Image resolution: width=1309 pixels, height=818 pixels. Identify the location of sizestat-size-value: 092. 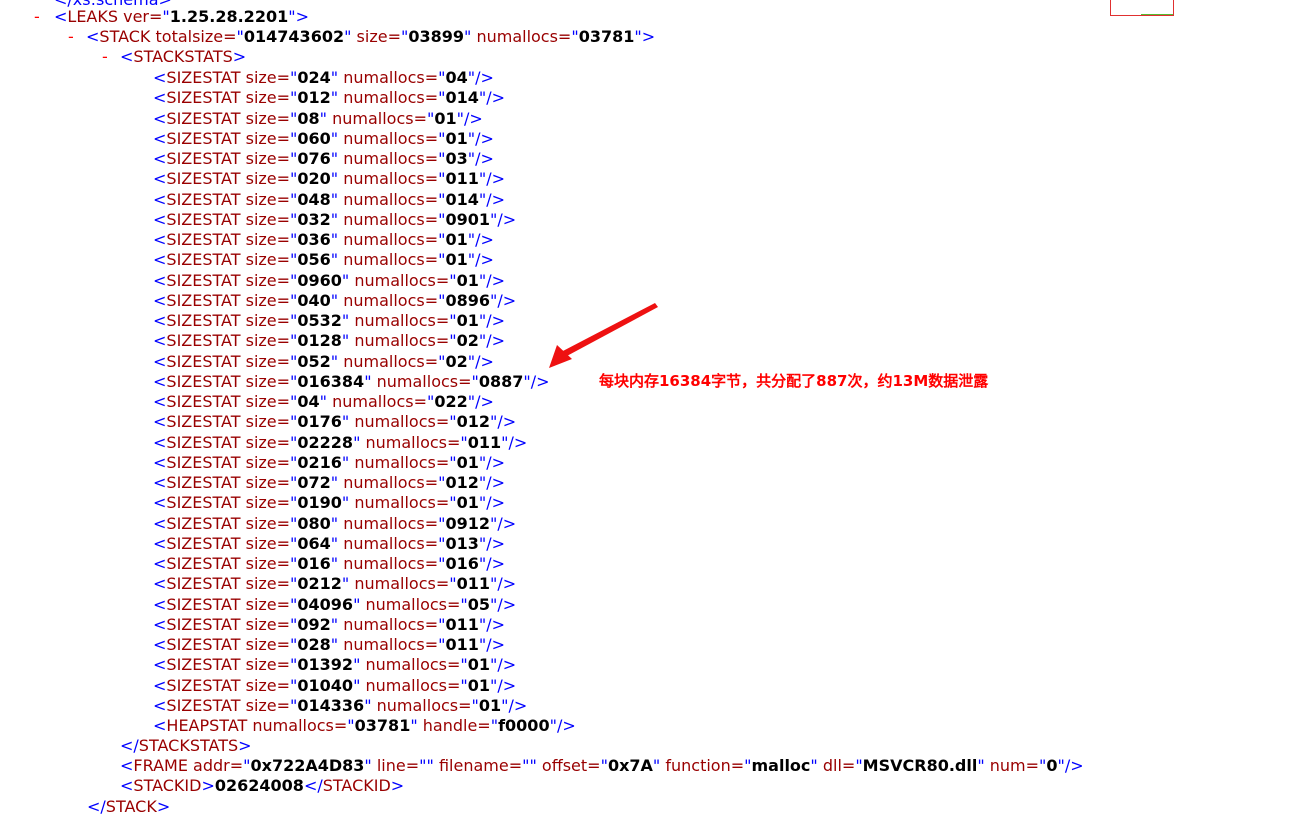
(314, 624).